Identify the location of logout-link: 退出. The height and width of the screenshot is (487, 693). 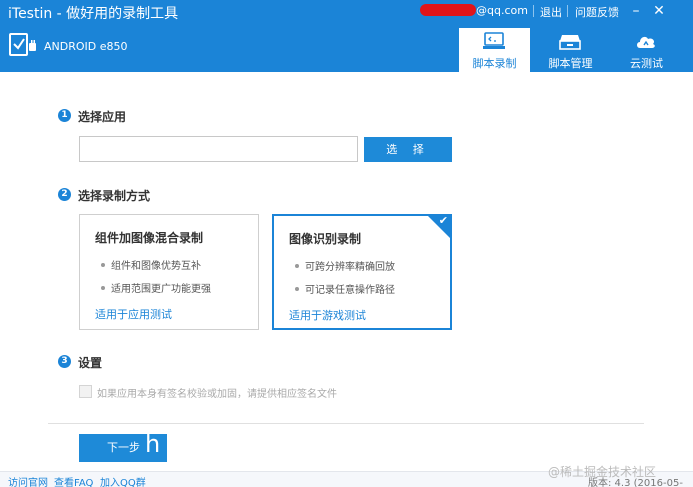
(551, 12).